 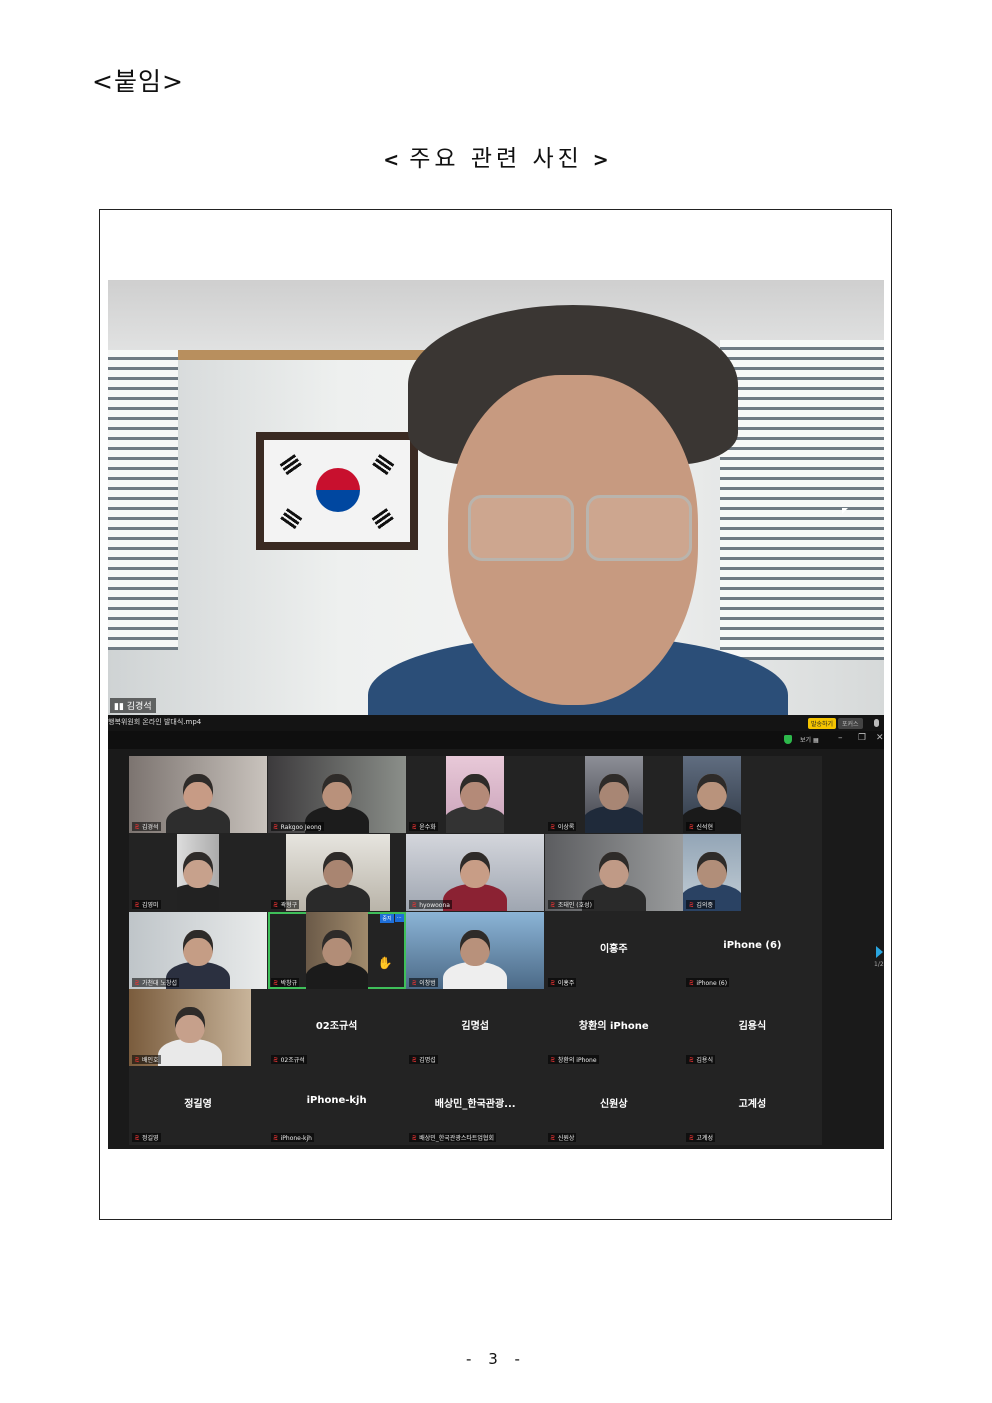 What do you see at coordinates (704, 1139) in the screenshot?
I see `participant-name: 고계성` at bounding box center [704, 1139].